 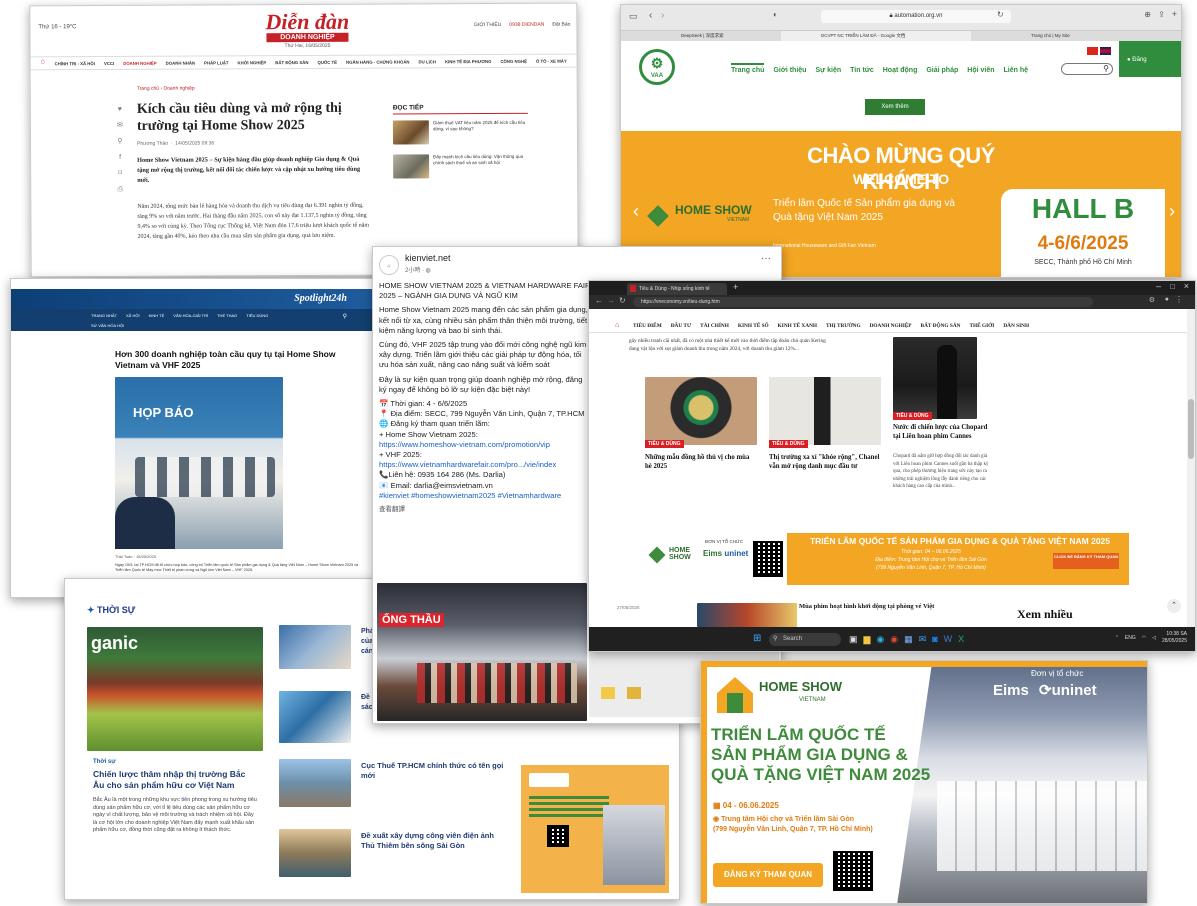 I want to click on nav-item: DU LỊCH, so click(x=427, y=61).